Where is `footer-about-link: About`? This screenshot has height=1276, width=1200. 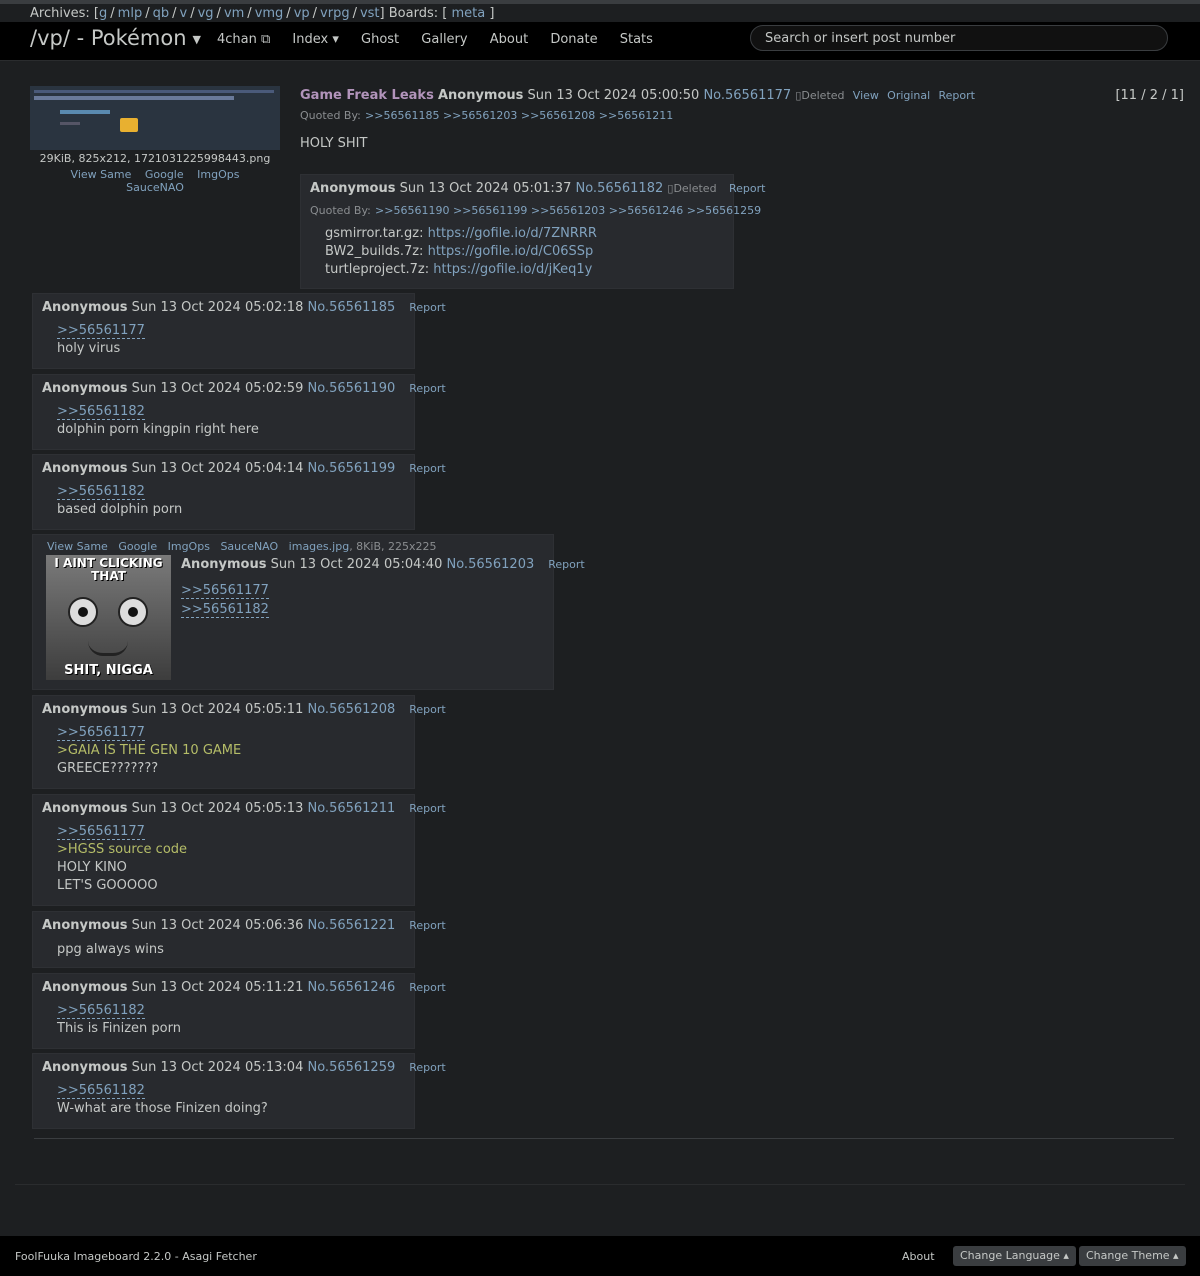 footer-about-link: About is located at coordinates (918, 1256).